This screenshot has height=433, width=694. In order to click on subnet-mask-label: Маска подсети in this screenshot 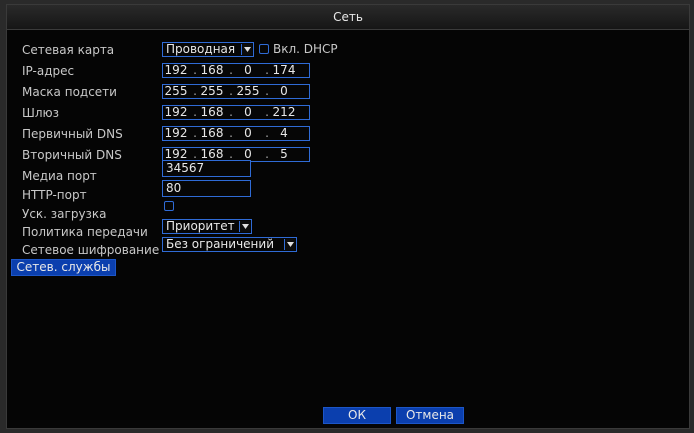, I will do `click(69, 92)`.